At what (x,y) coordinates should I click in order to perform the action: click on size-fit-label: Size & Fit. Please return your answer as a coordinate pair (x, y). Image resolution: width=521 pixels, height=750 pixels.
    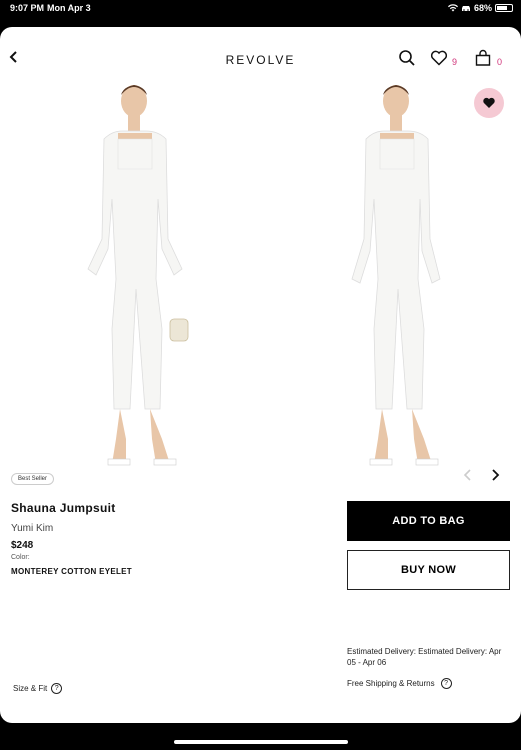
    Looking at the image, I should click on (30, 688).